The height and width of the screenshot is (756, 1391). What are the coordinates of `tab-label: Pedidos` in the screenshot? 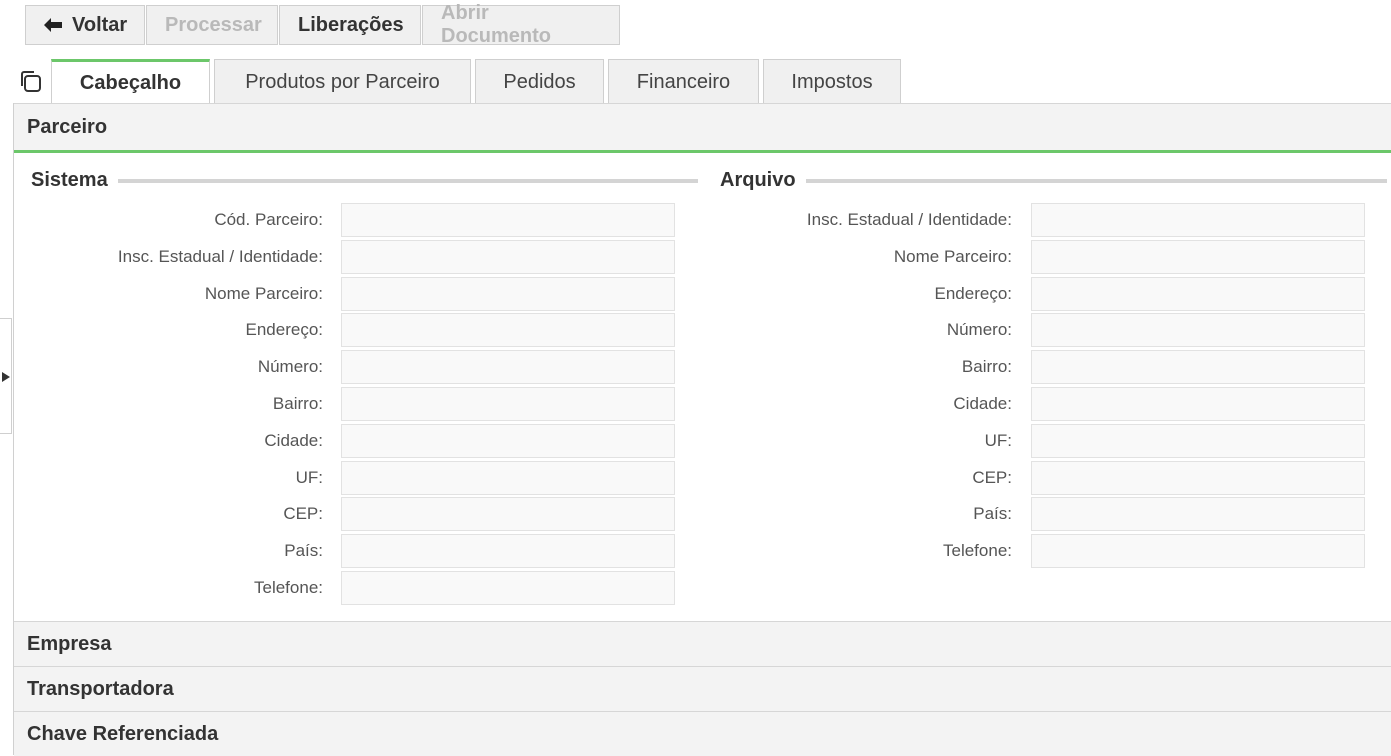 It's located at (539, 81).